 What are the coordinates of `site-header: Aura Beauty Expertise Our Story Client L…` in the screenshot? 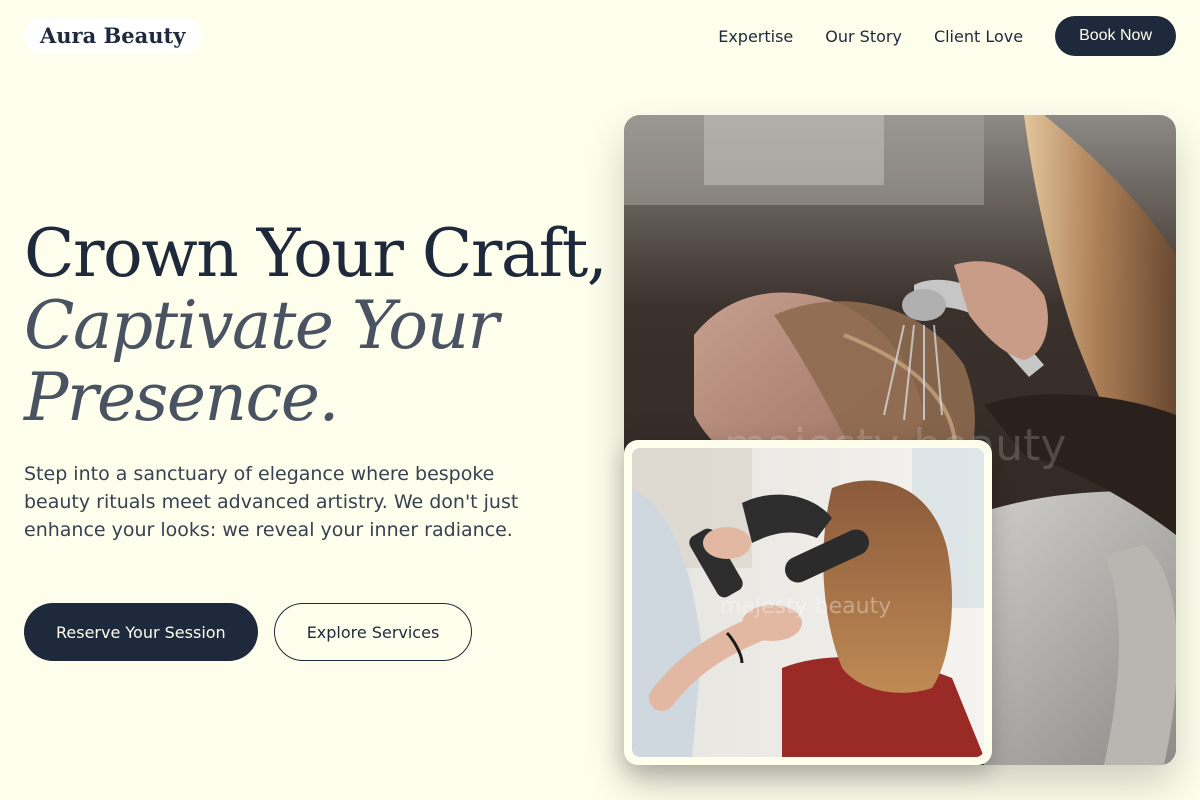 It's located at (600, 36).